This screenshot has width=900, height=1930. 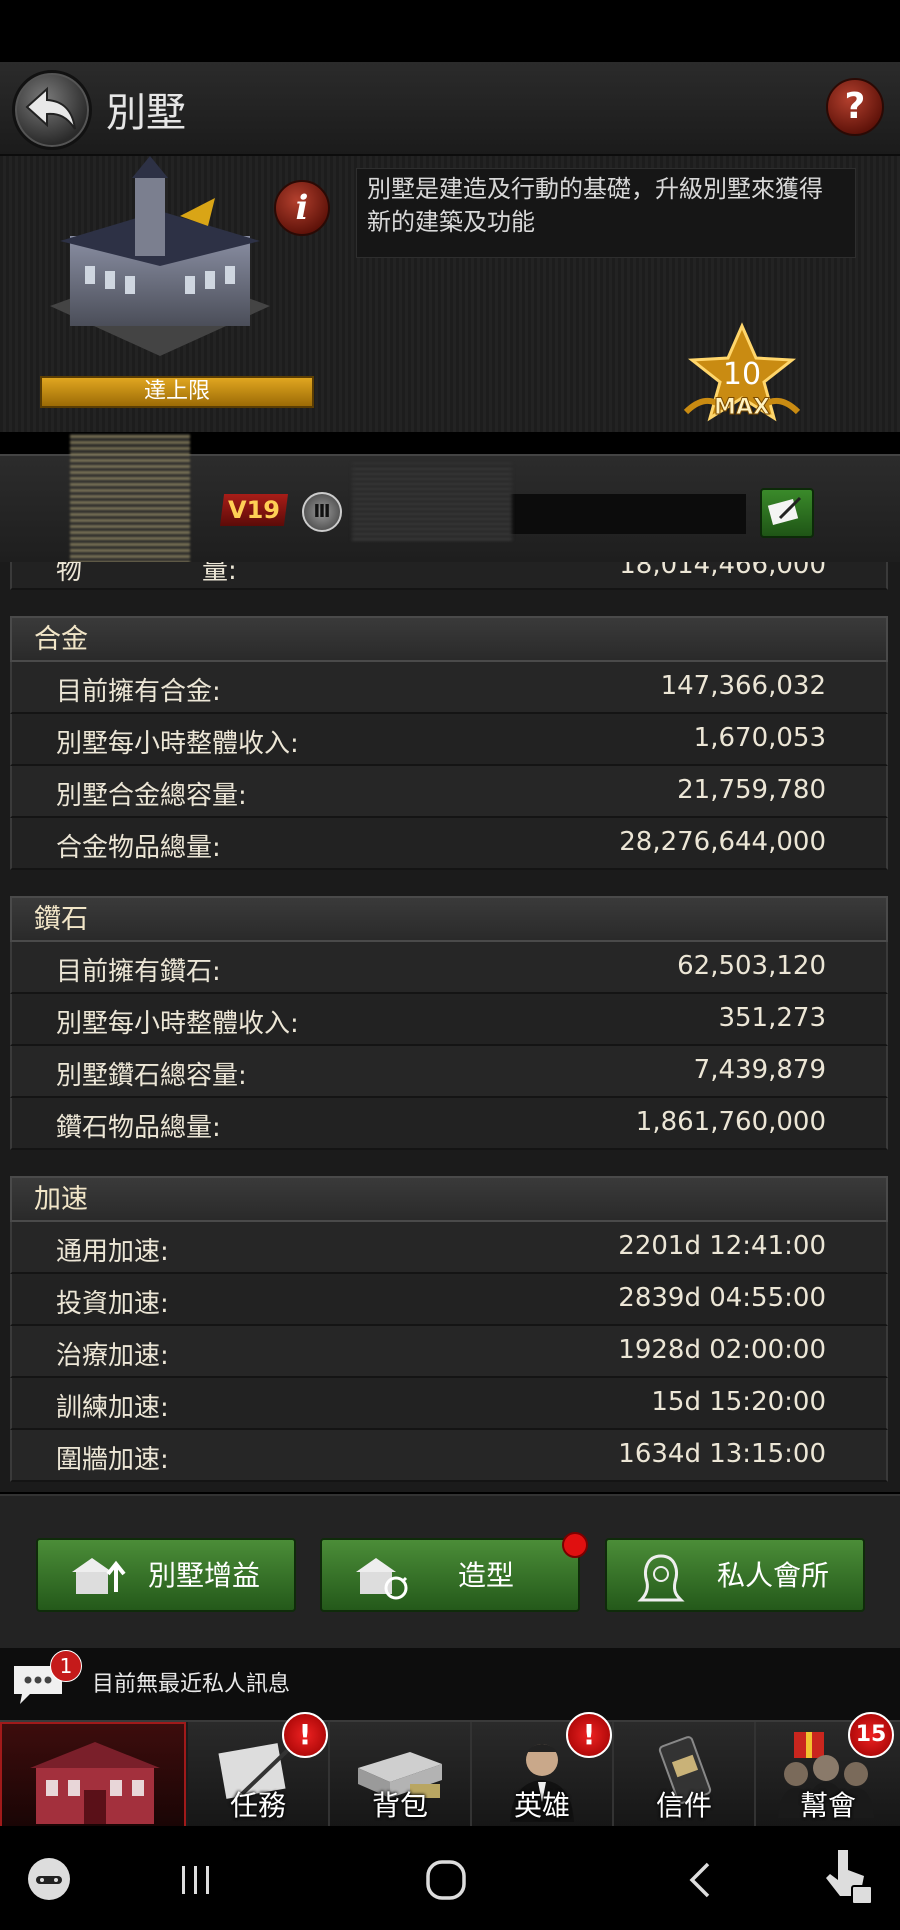 What do you see at coordinates (160, 256) in the screenshot?
I see `villa-building-icon` at bounding box center [160, 256].